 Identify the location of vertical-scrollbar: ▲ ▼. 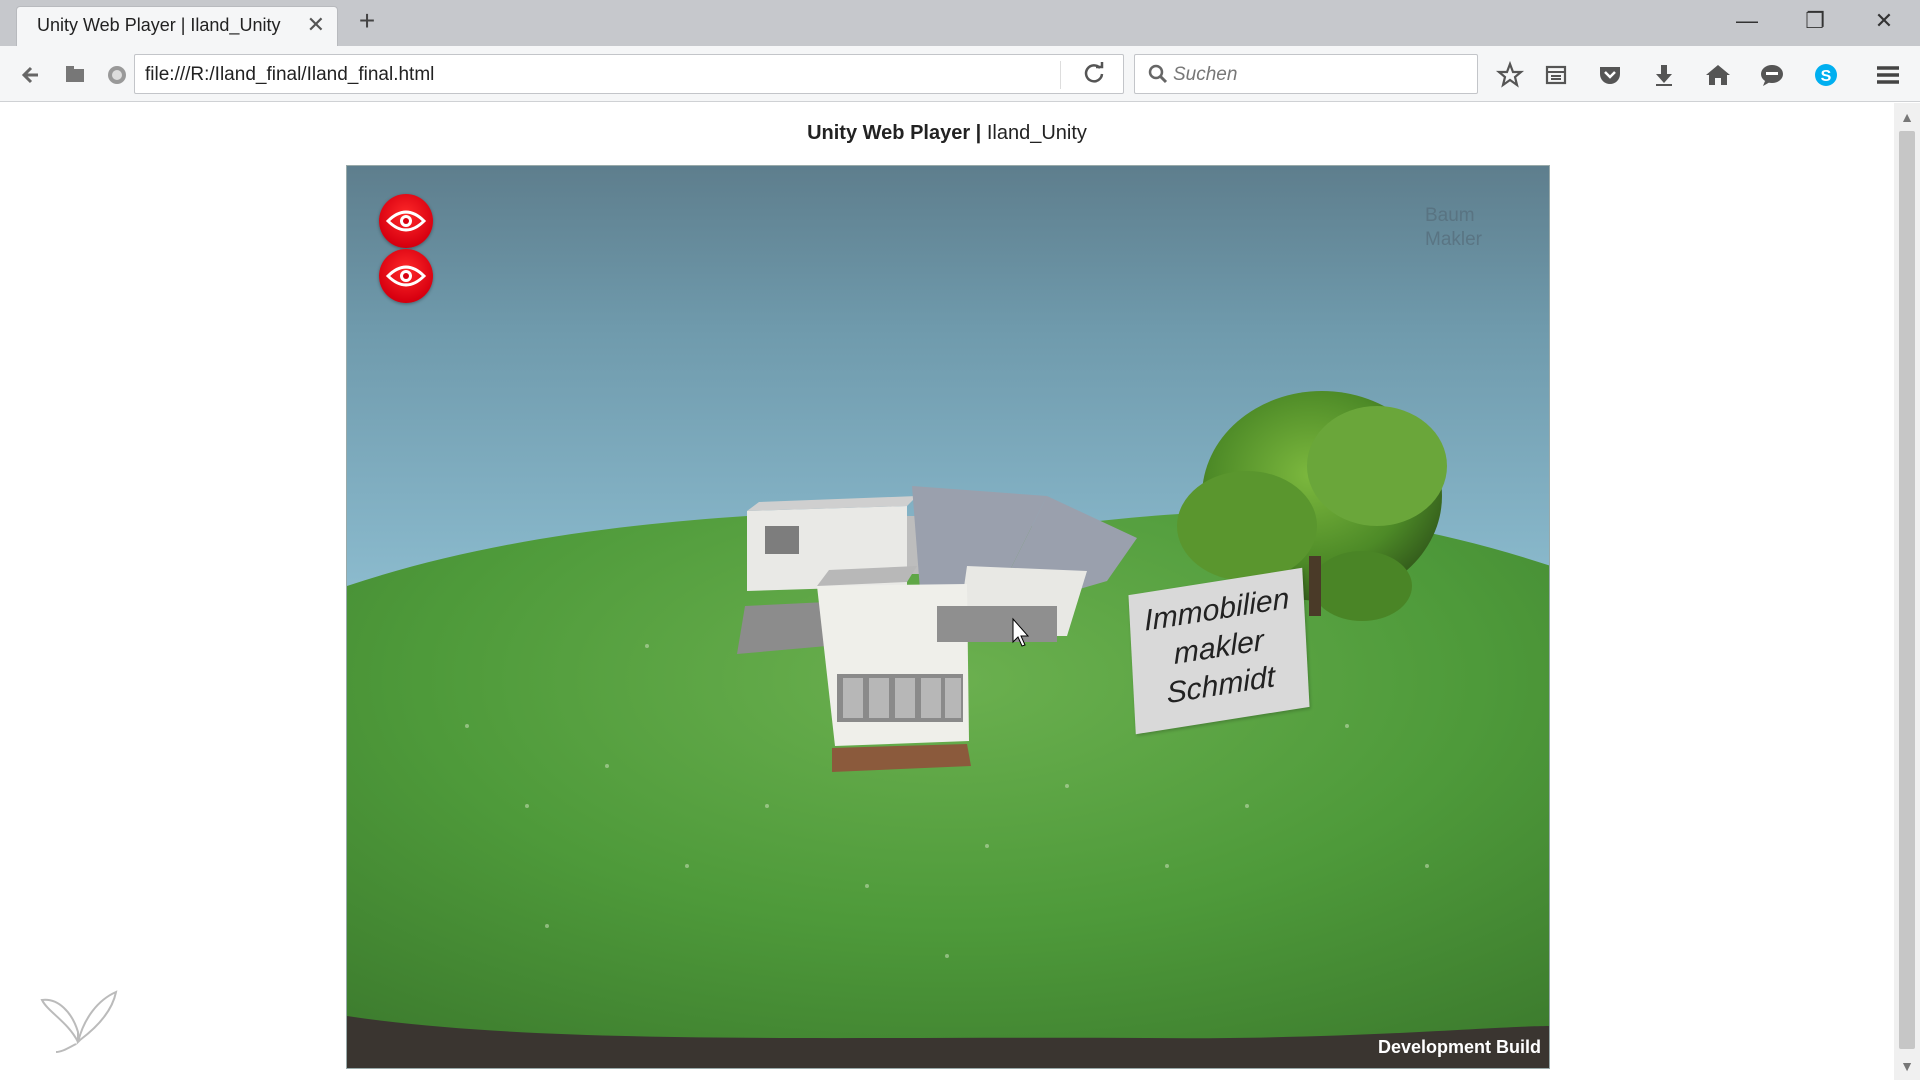
(1907, 591).